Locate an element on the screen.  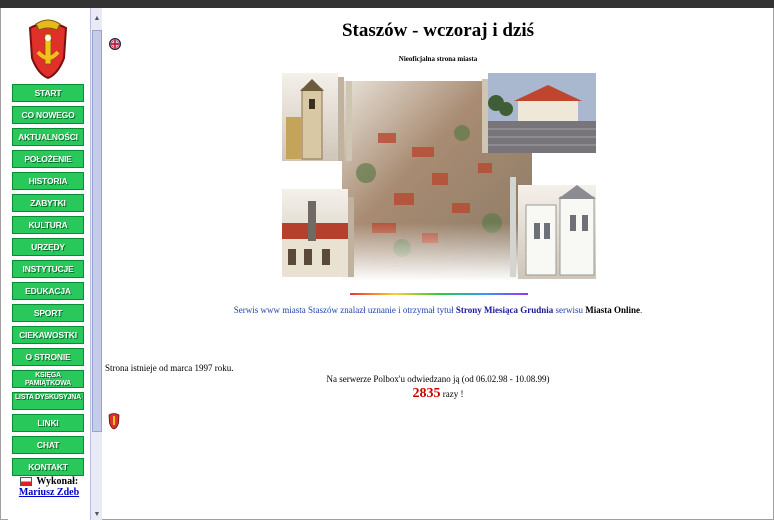
visit-count: 2835 is located at coordinates (426, 393).